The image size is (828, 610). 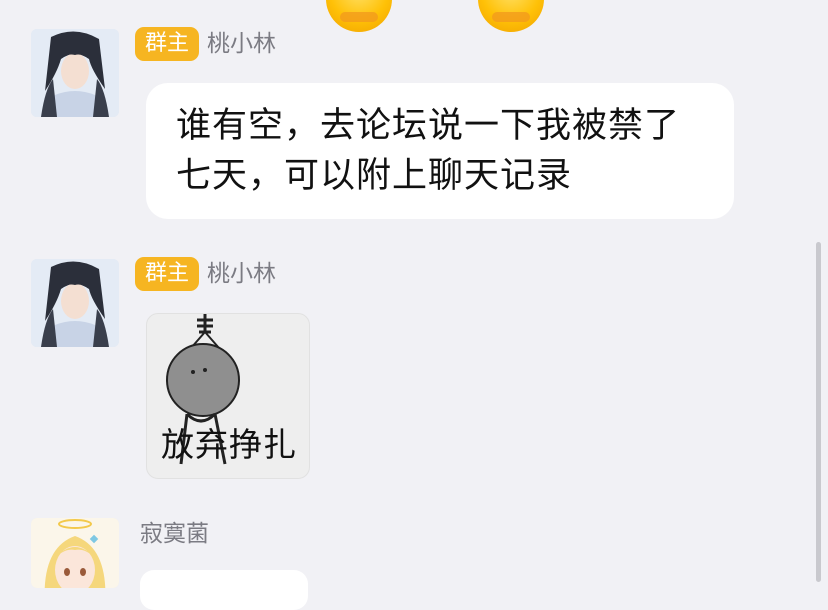 I want to click on sender-name: 寂寞菌, so click(x=174, y=534).